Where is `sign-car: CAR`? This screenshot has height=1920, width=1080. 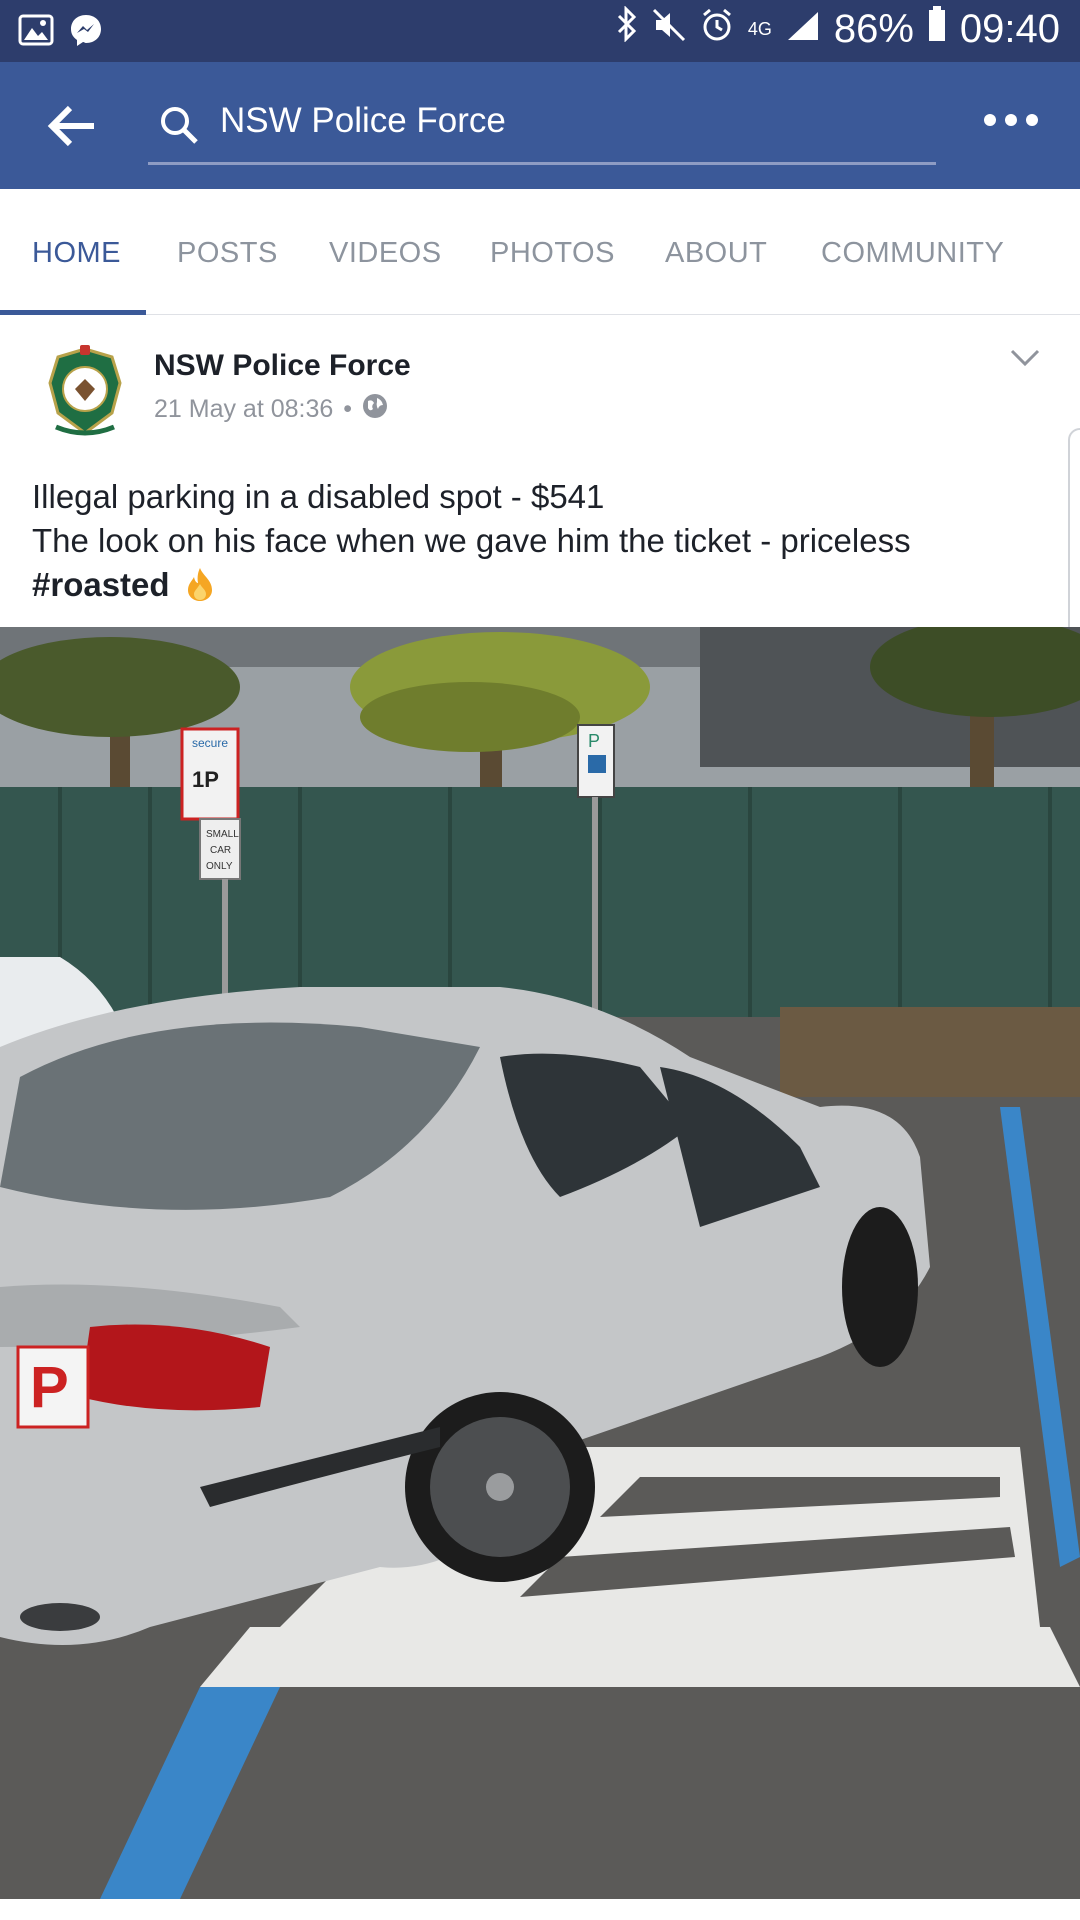 sign-car: CAR is located at coordinates (220, 850).